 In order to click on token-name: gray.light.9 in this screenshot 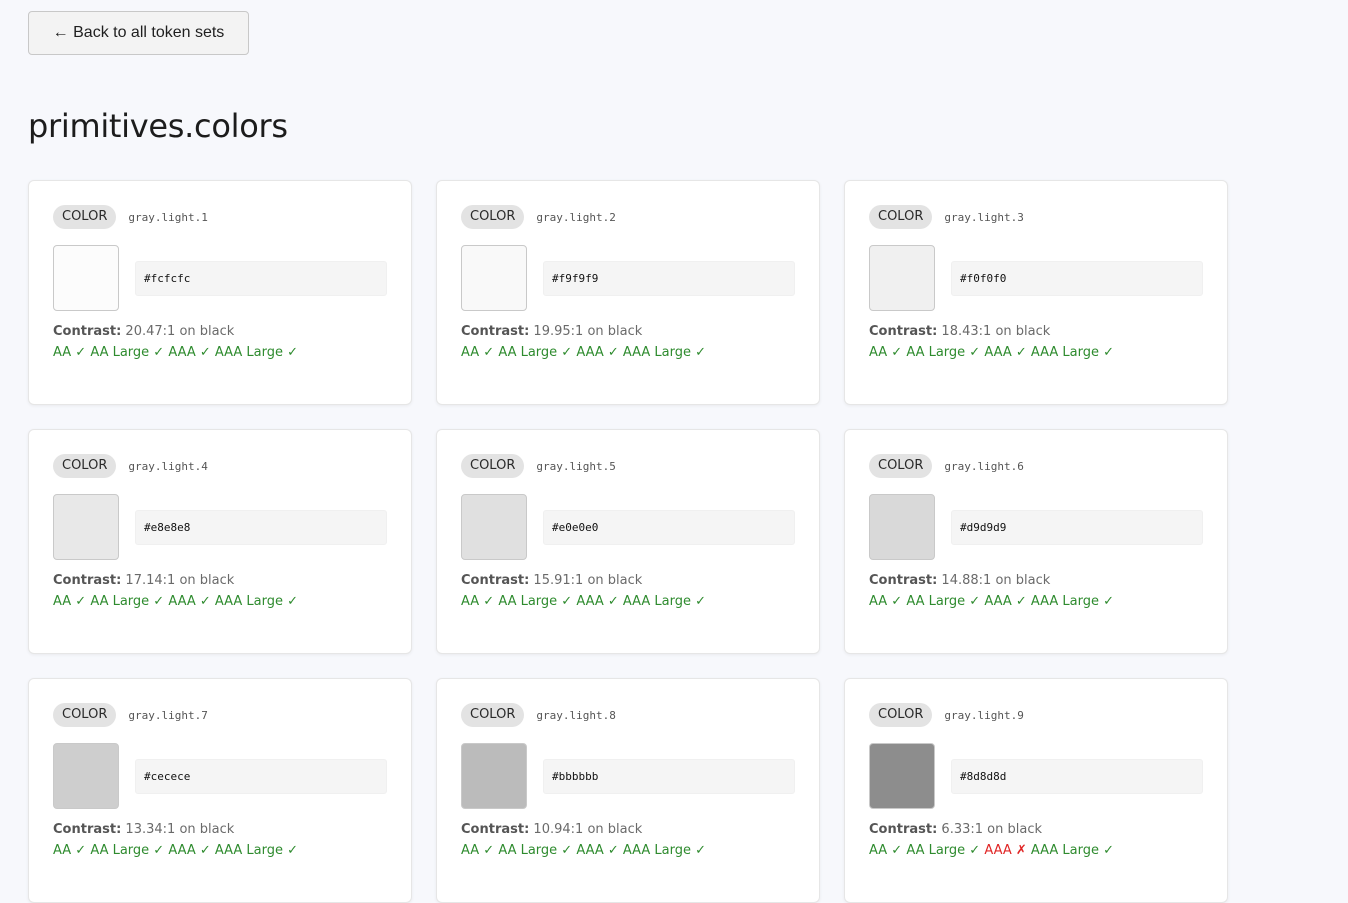, I will do `click(984, 715)`.